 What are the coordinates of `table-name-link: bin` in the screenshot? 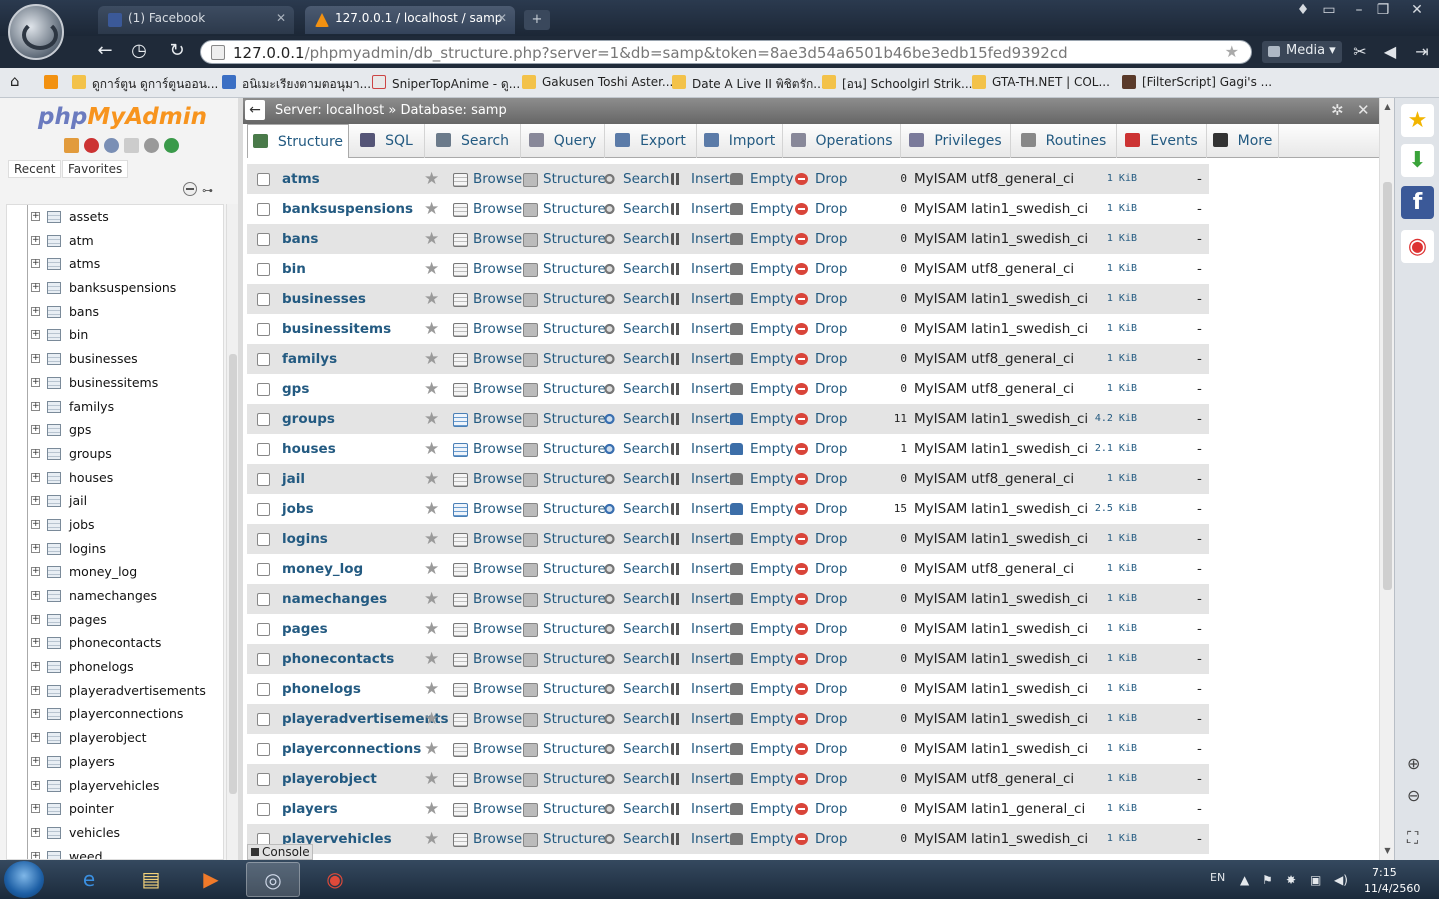 It's located at (294, 269).